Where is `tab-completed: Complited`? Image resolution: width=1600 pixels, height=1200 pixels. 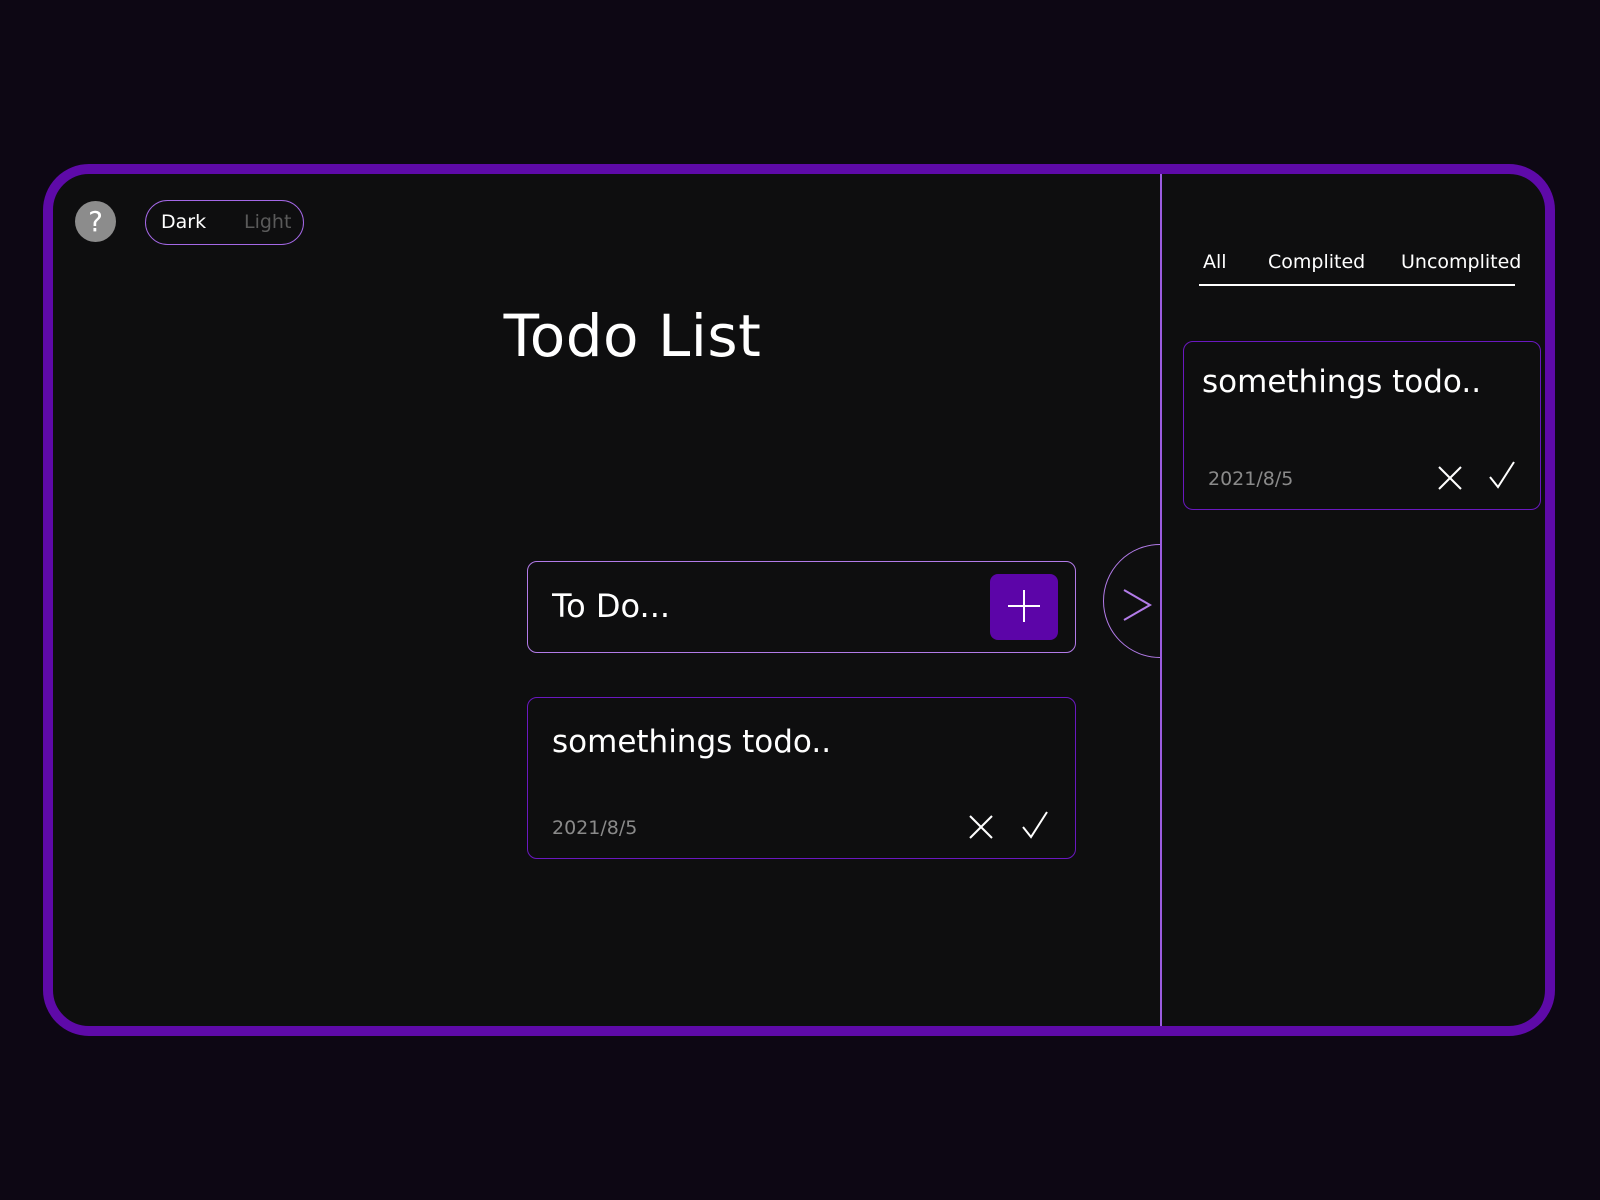 tab-completed: Complited is located at coordinates (1316, 262).